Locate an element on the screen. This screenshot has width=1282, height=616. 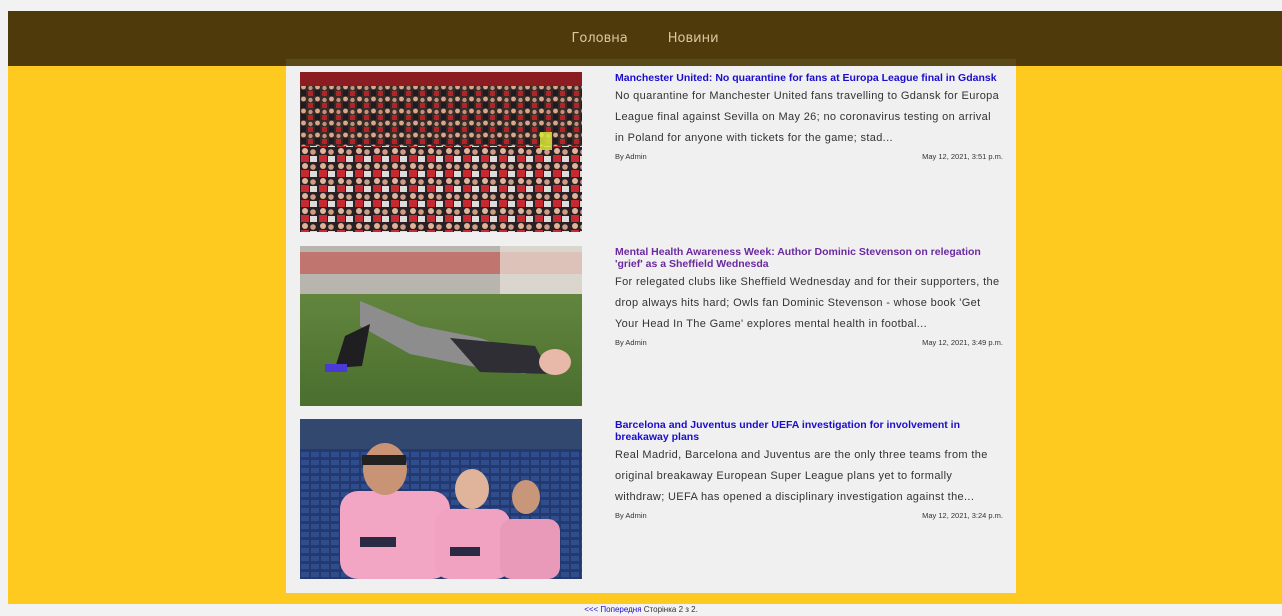
crowd-of-fans-photo is located at coordinates (441, 152).